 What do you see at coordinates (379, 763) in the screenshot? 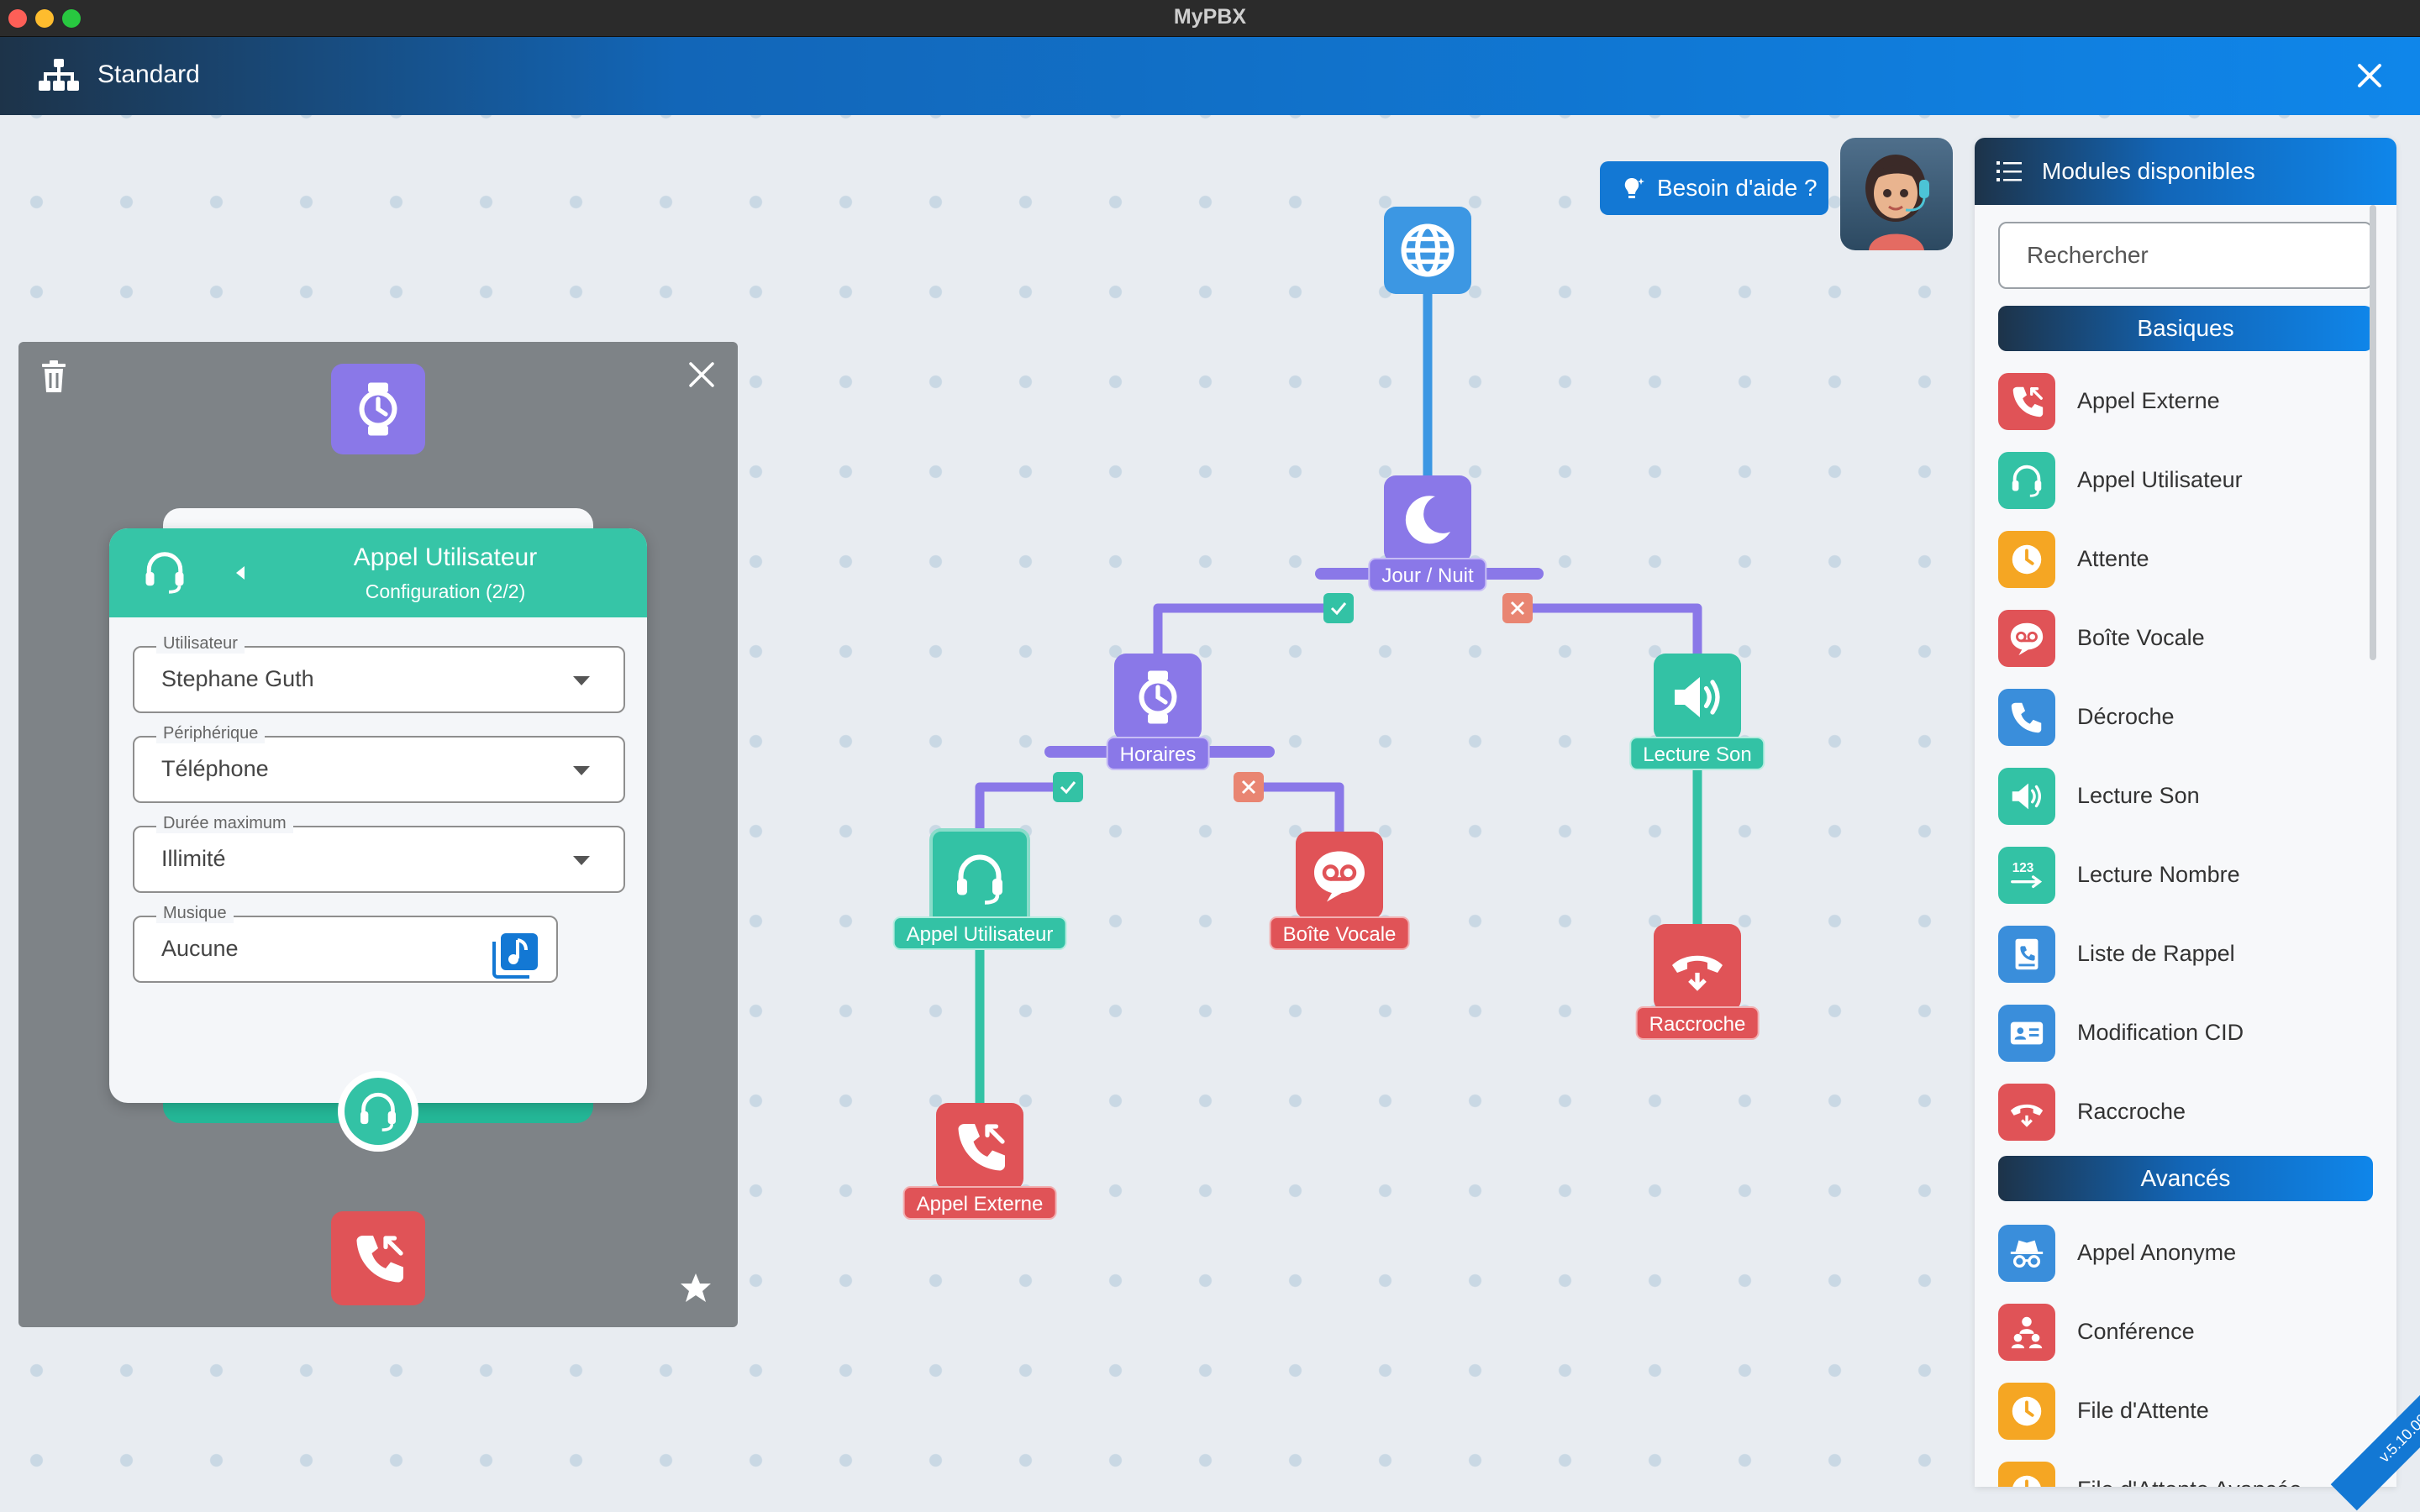
I see `device-select: Périphérique Téléphone` at bounding box center [379, 763].